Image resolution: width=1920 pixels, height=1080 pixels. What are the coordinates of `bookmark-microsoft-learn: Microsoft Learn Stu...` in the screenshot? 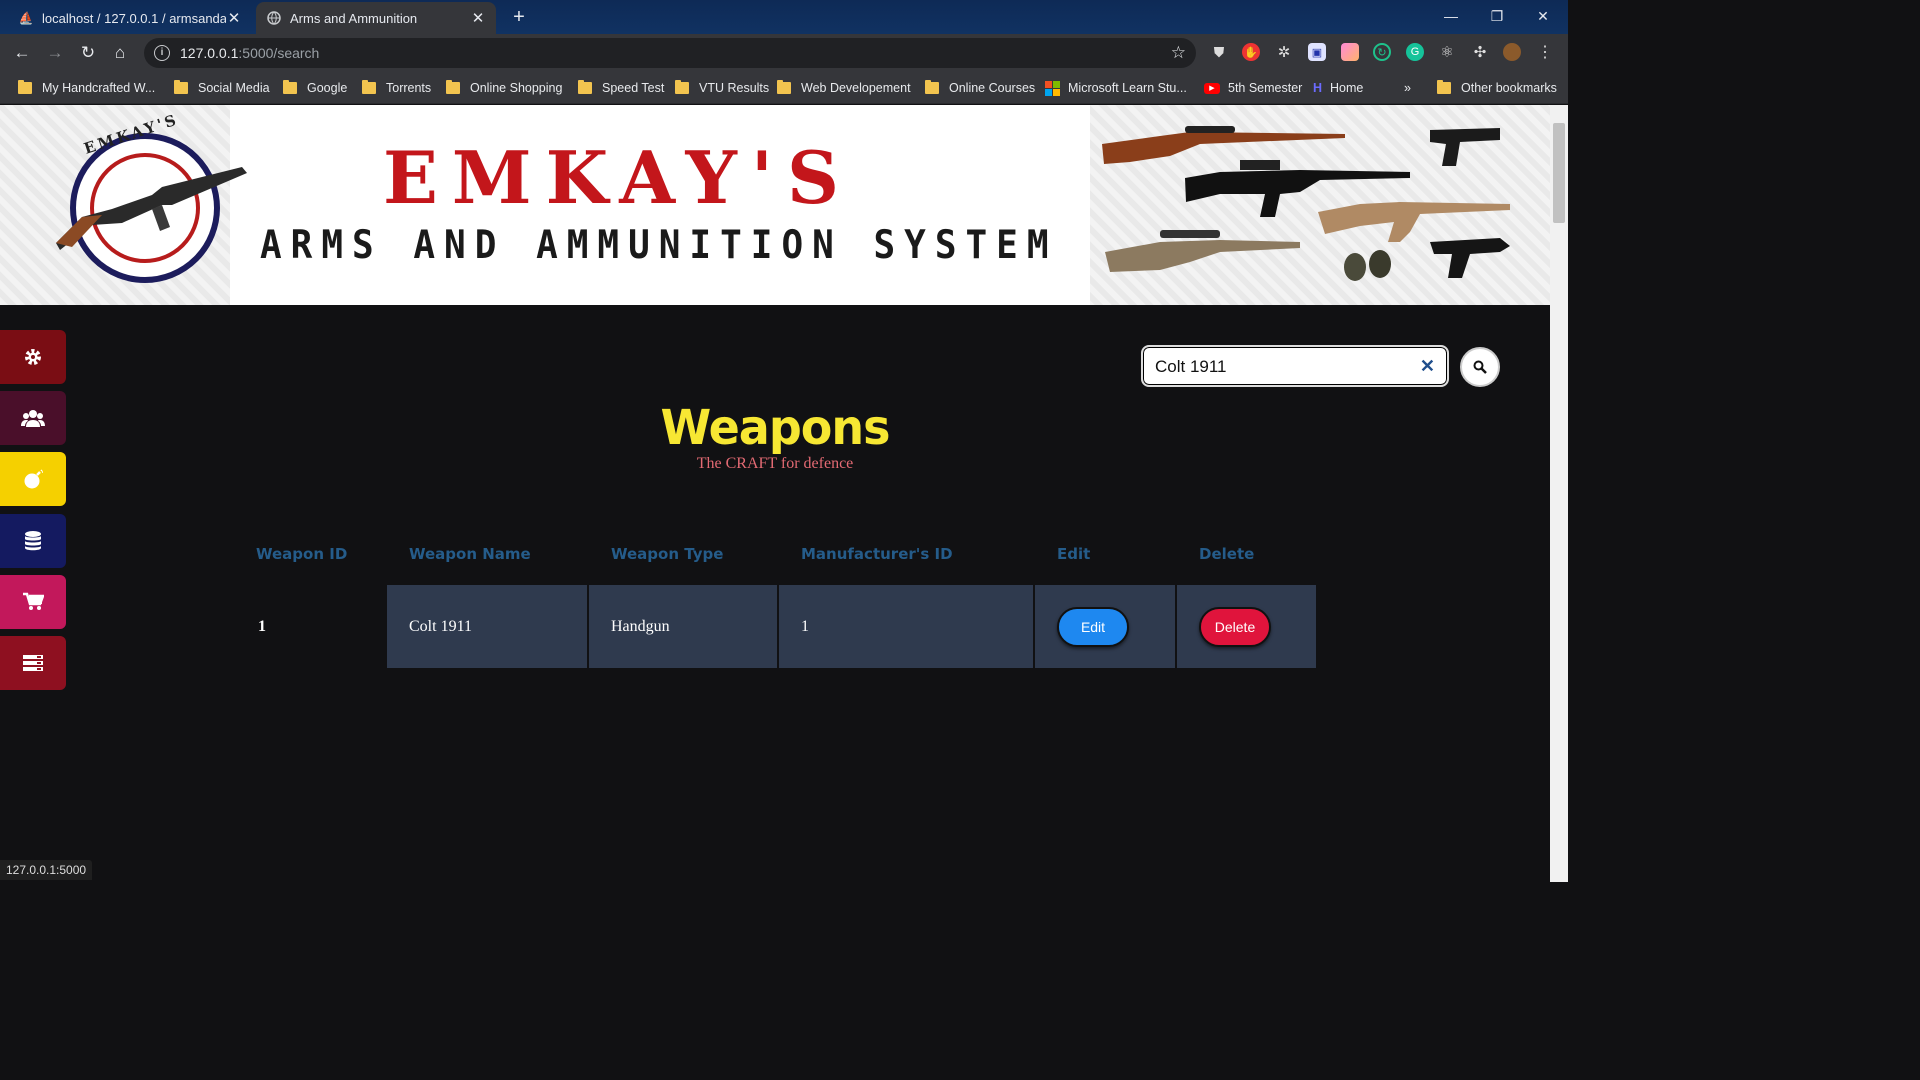 It's located at (1116, 88).